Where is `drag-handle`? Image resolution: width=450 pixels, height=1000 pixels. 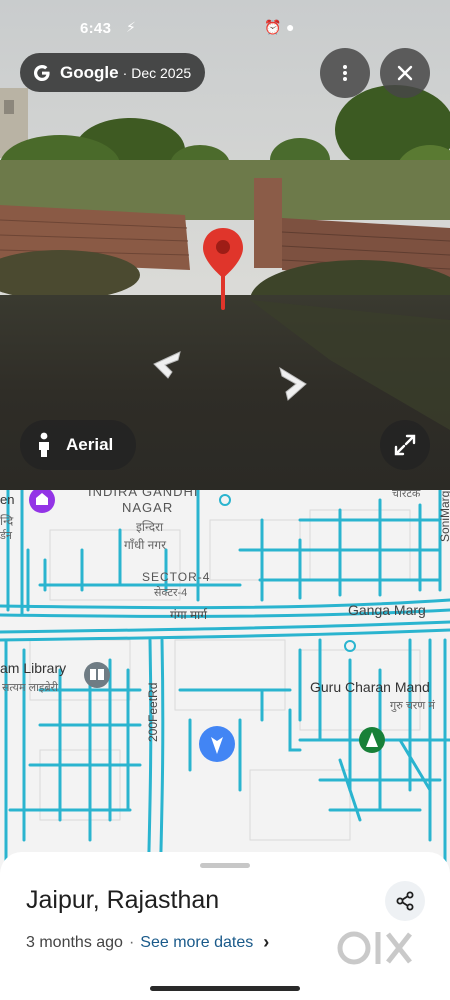
drag-handle is located at coordinates (225, 865).